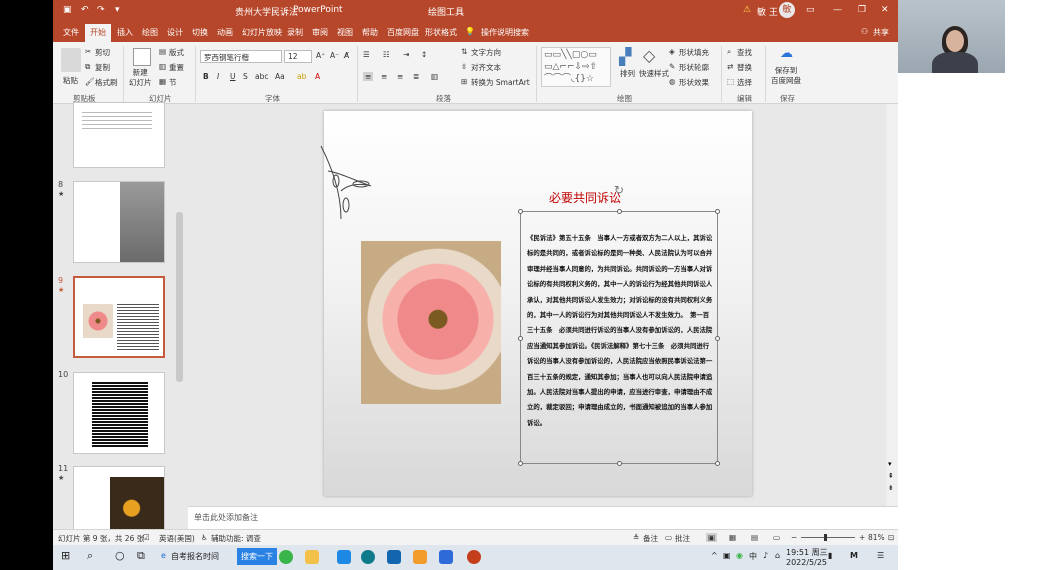 This screenshot has width=1057, height=570. What do you see at coordinates (366, 54) in the screenshot?
I see `bullets-icon: ☰` at bounding box center [366, 54].